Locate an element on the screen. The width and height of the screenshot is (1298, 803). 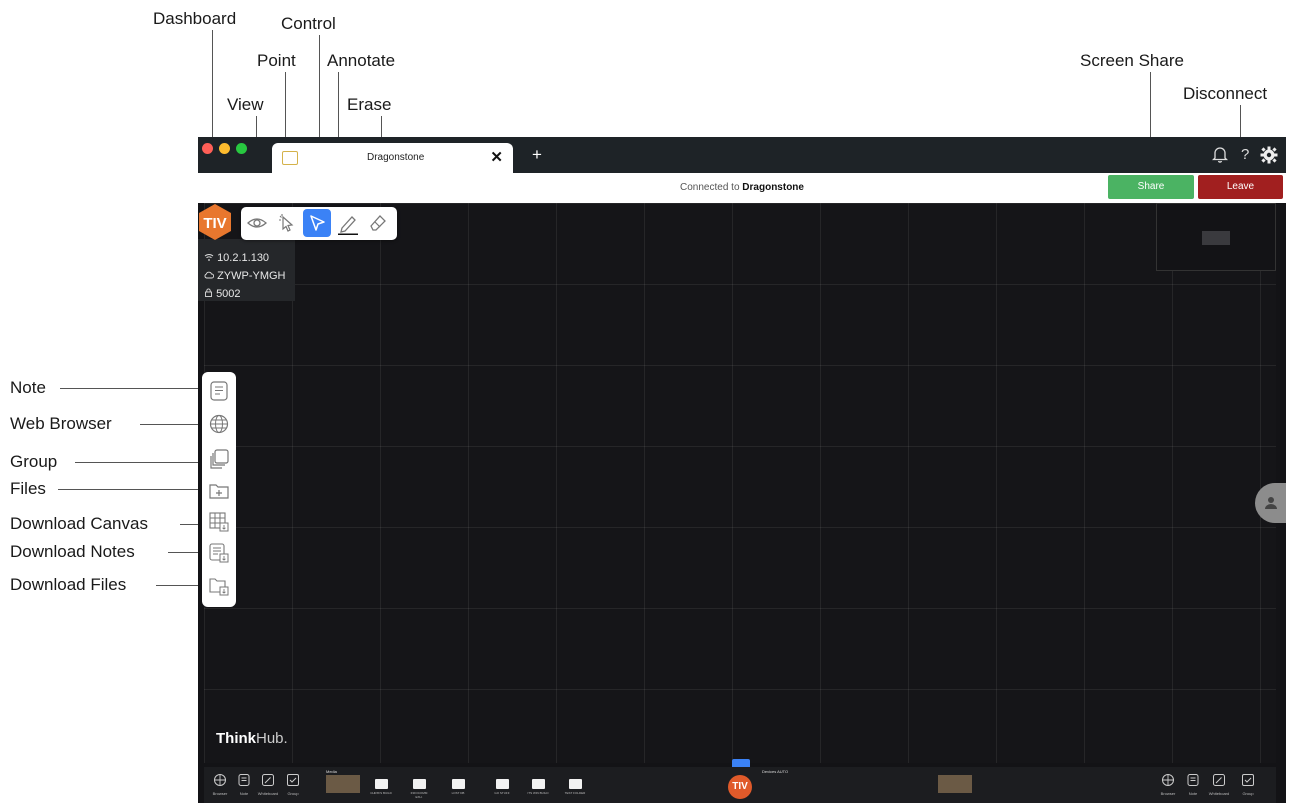
callout-disconnect: Disconnect is located at coordinates (1225, 93).